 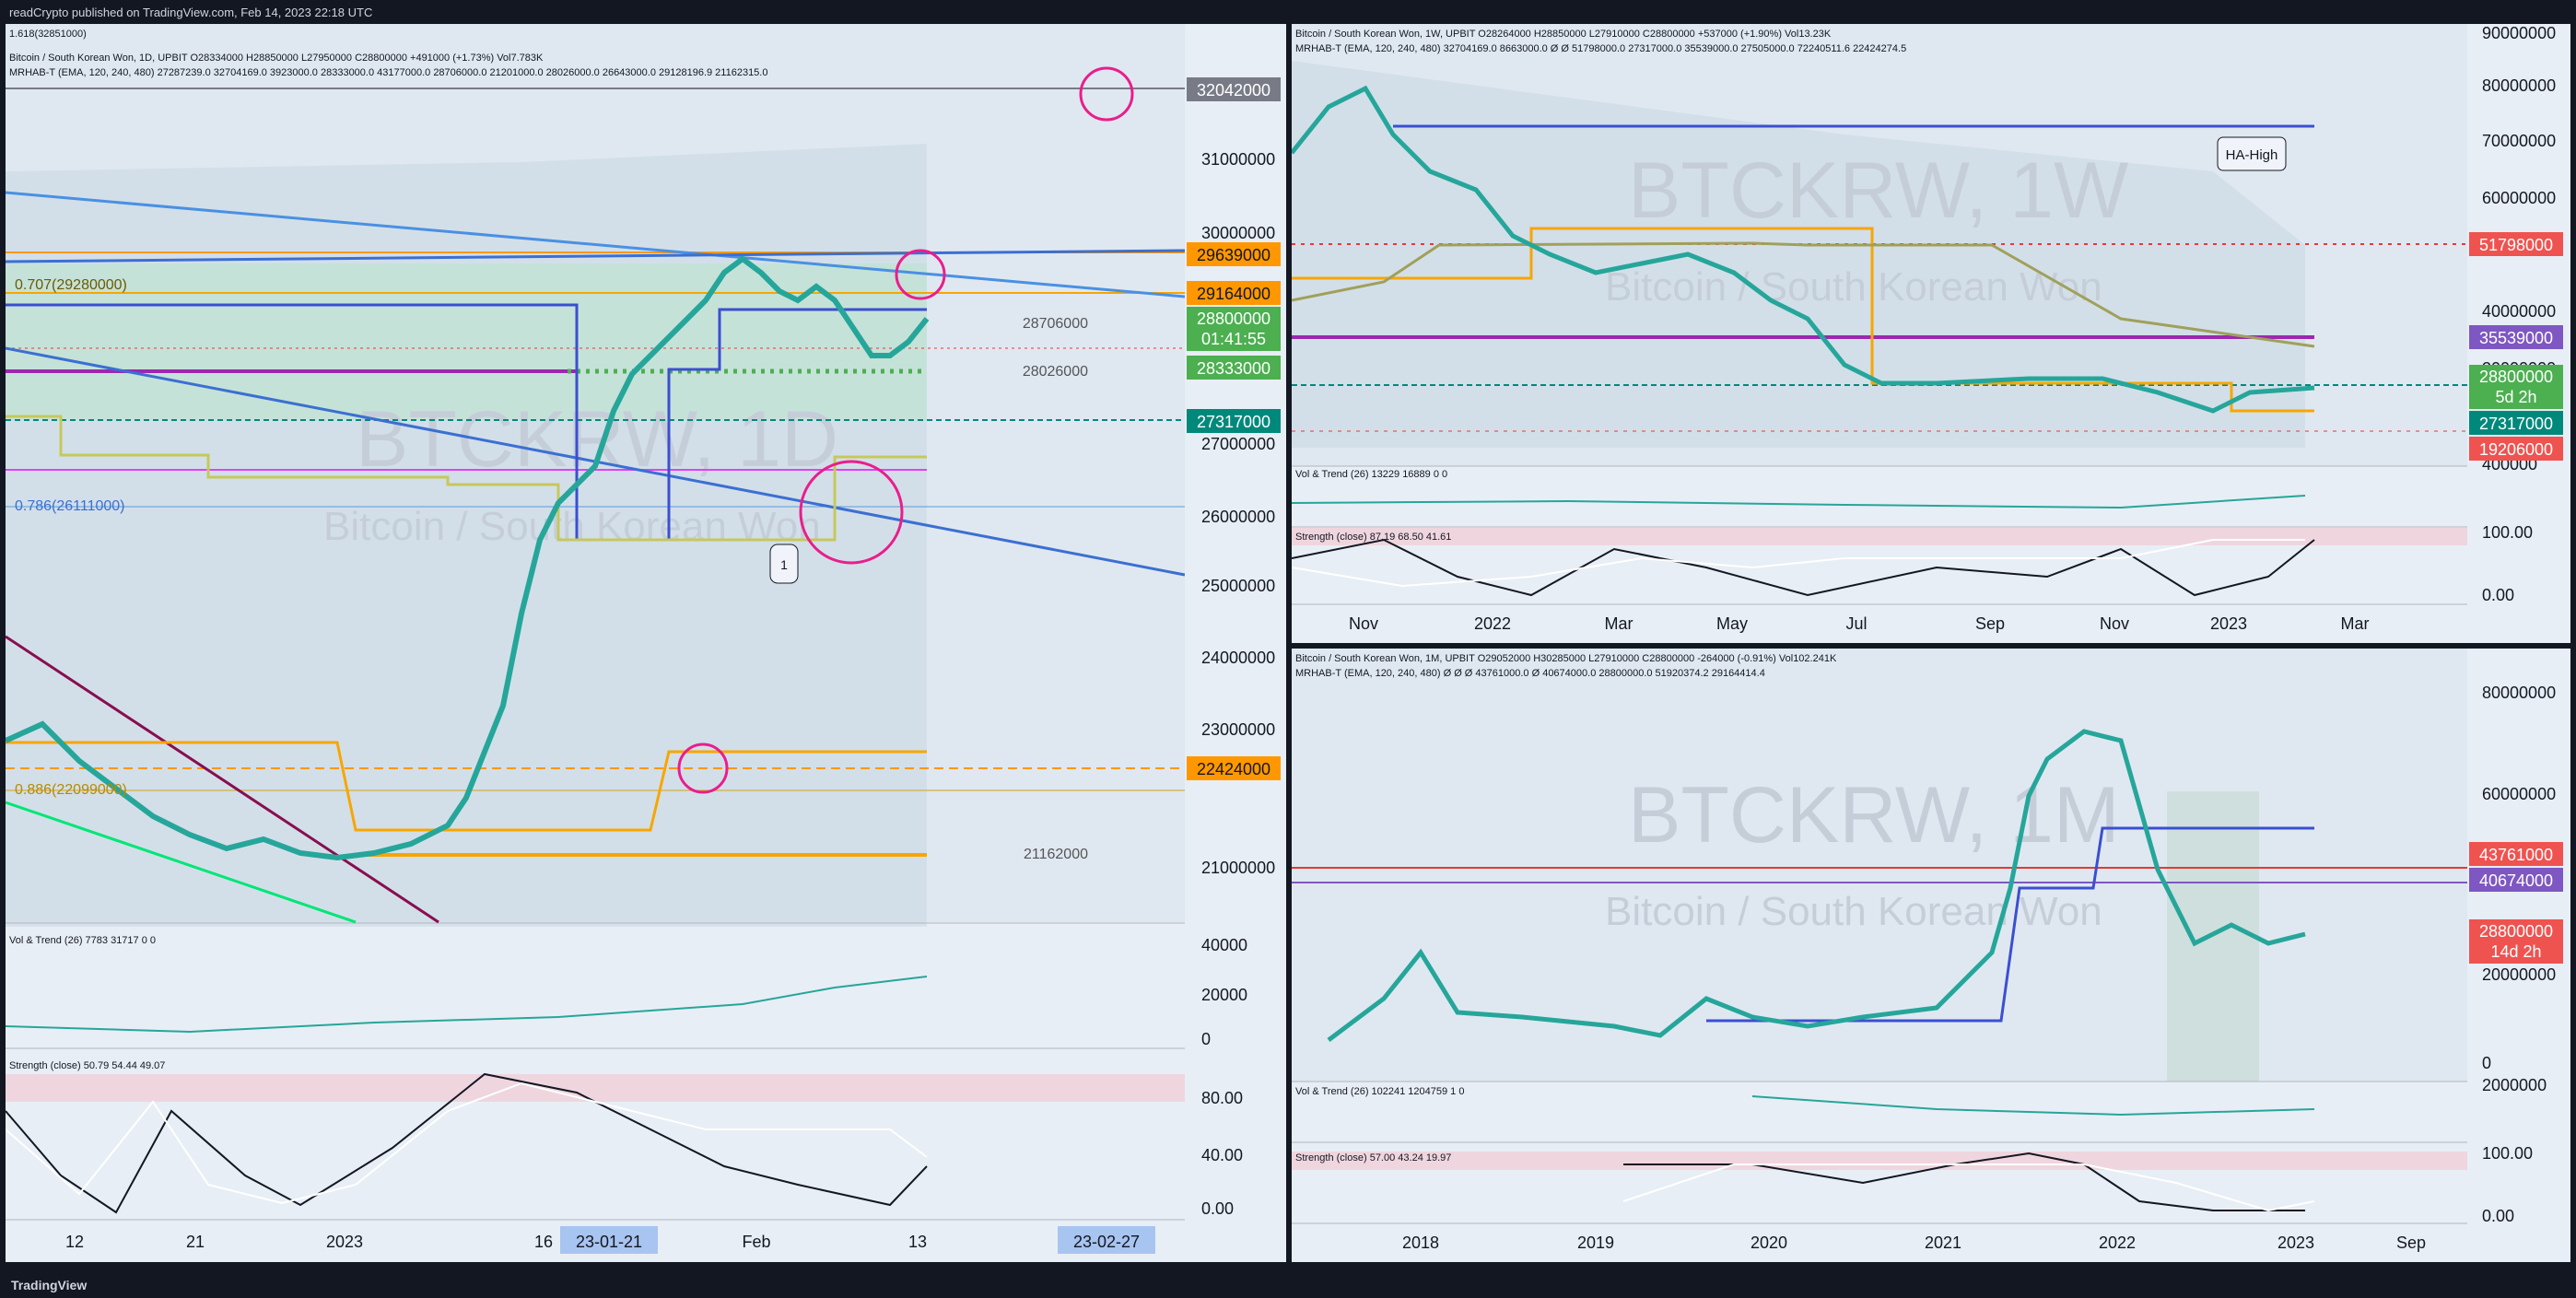 What do you see at coordinates (2516, 338) in the screenshot?
I see `price-label-text: 35539000` at bounding box center [2516, 338].